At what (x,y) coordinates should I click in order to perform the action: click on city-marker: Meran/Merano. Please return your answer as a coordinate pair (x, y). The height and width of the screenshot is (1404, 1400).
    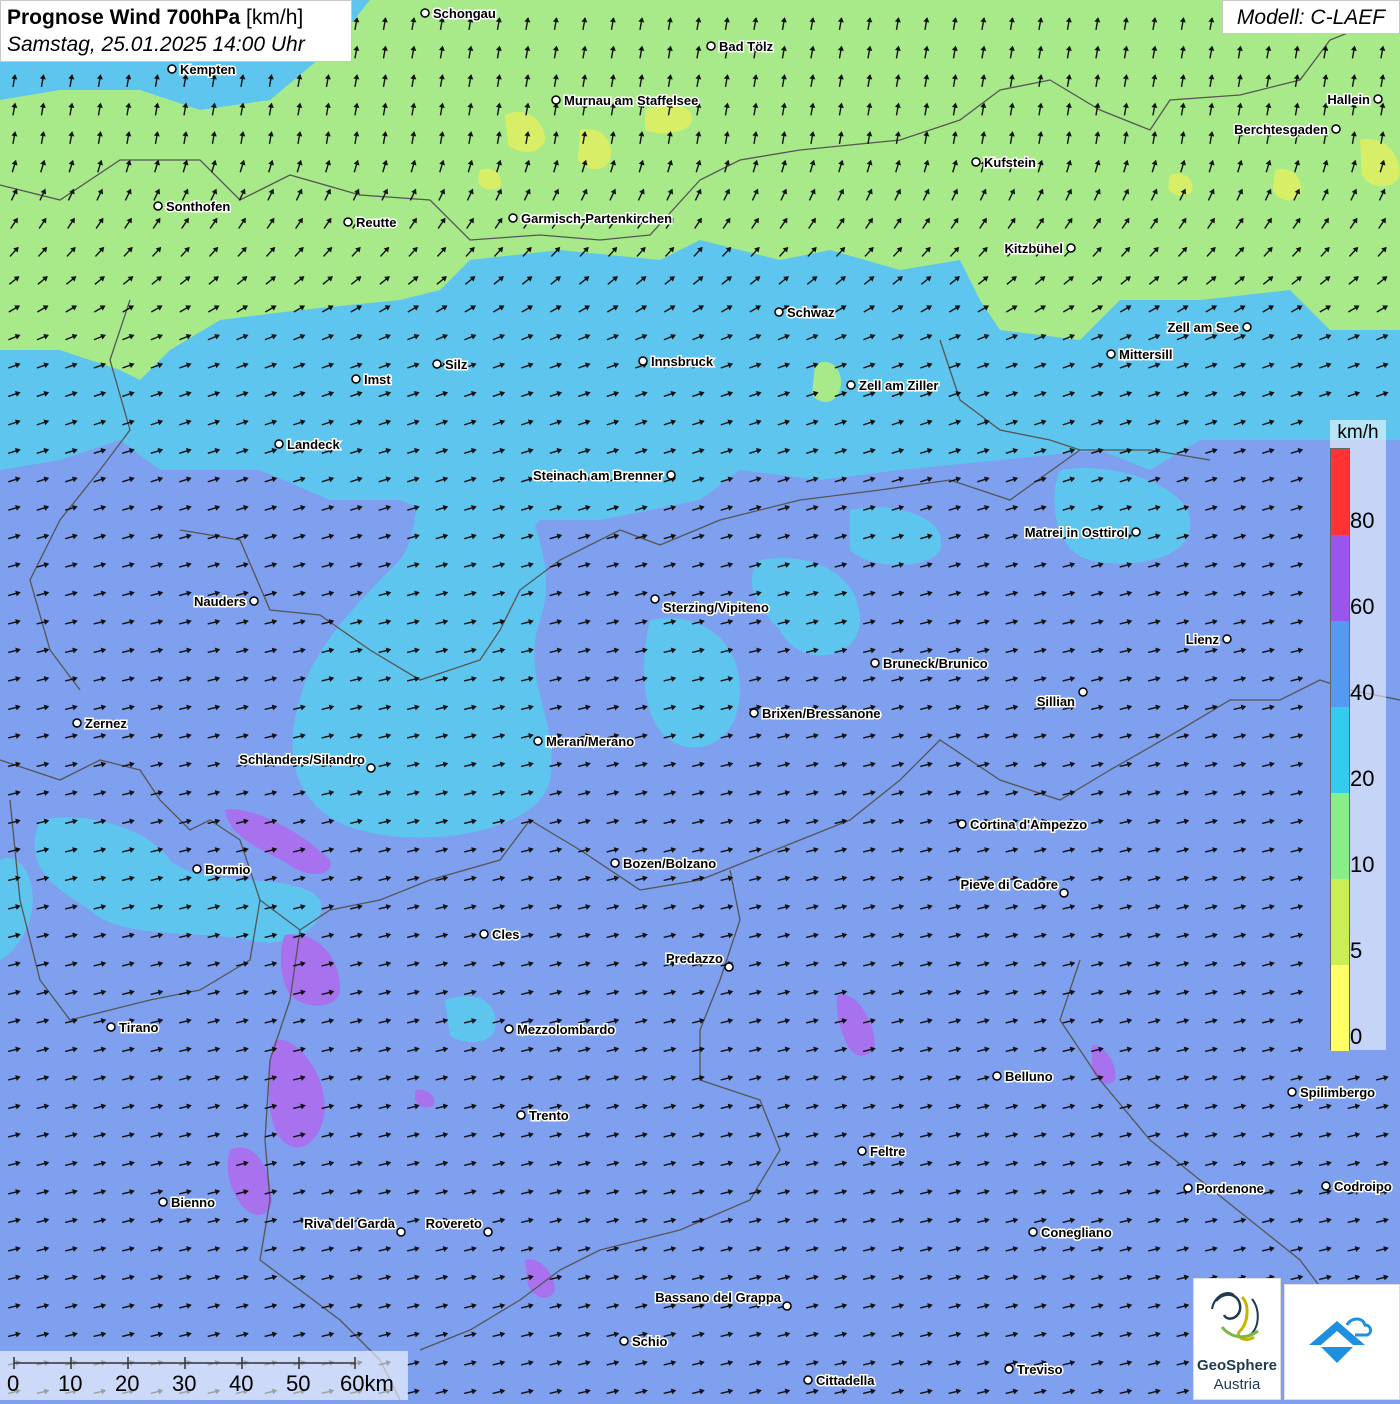
    Looking at the image, I should click on (584, 742).